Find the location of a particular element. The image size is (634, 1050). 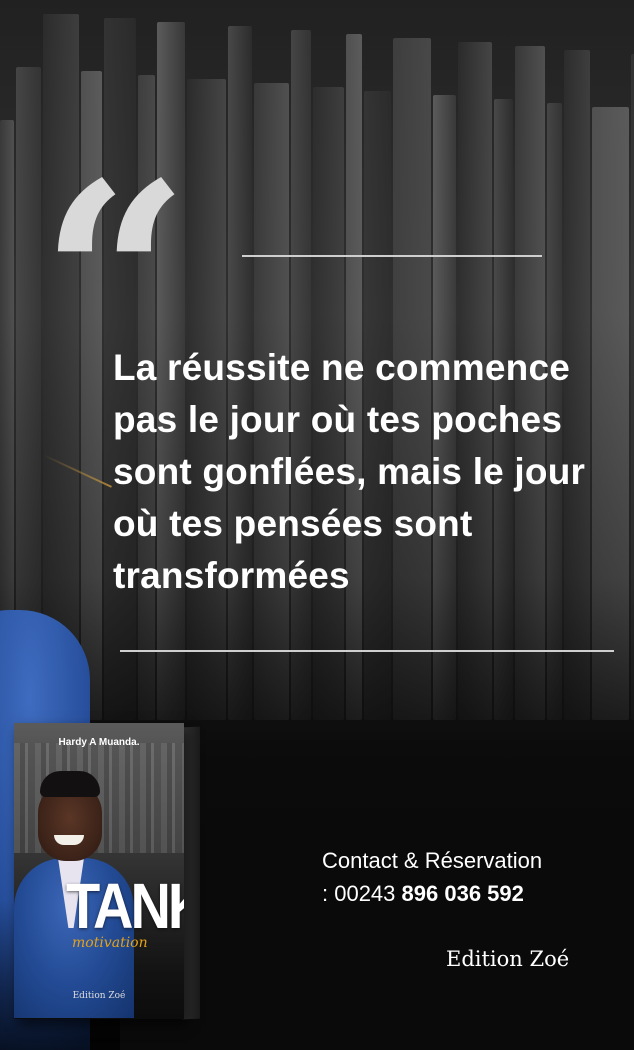

quote-mark-icon: “ is located at coordinates (115, 279).